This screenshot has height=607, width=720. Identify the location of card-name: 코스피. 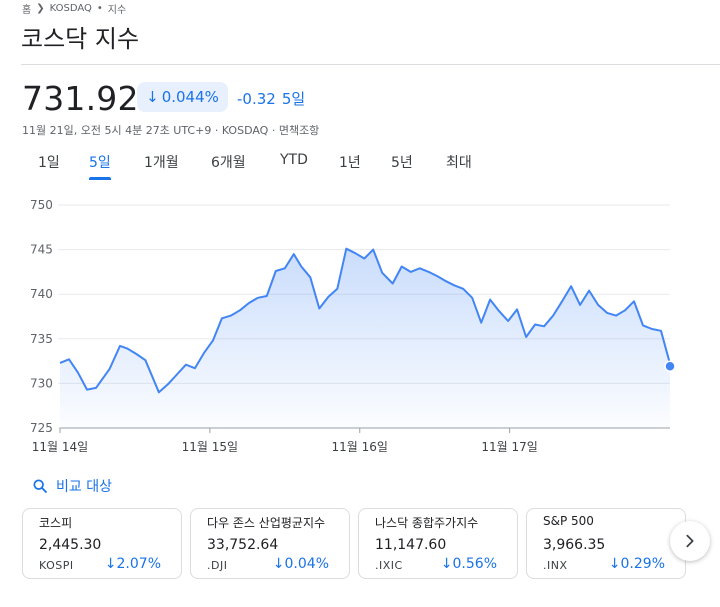
(56, 523).